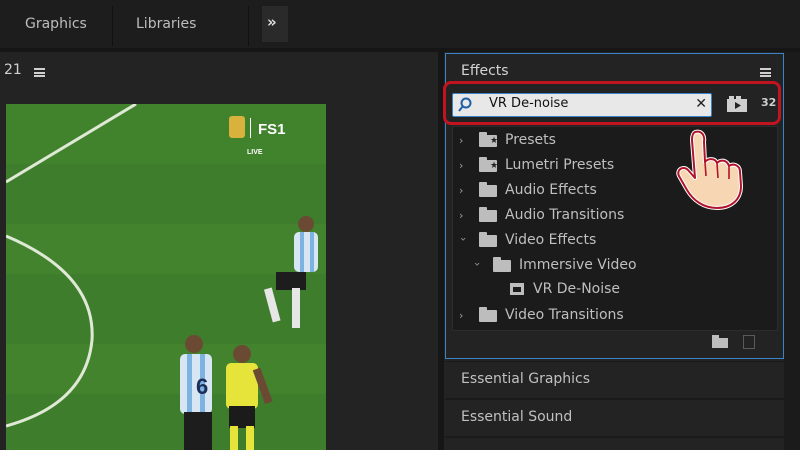 Image resolution: width=800 pixels, height=450 pixels. Describe the element at coordinates (614, 418) in the screenshot. I see `panel-essential-sound: Essential Sound` at that location.